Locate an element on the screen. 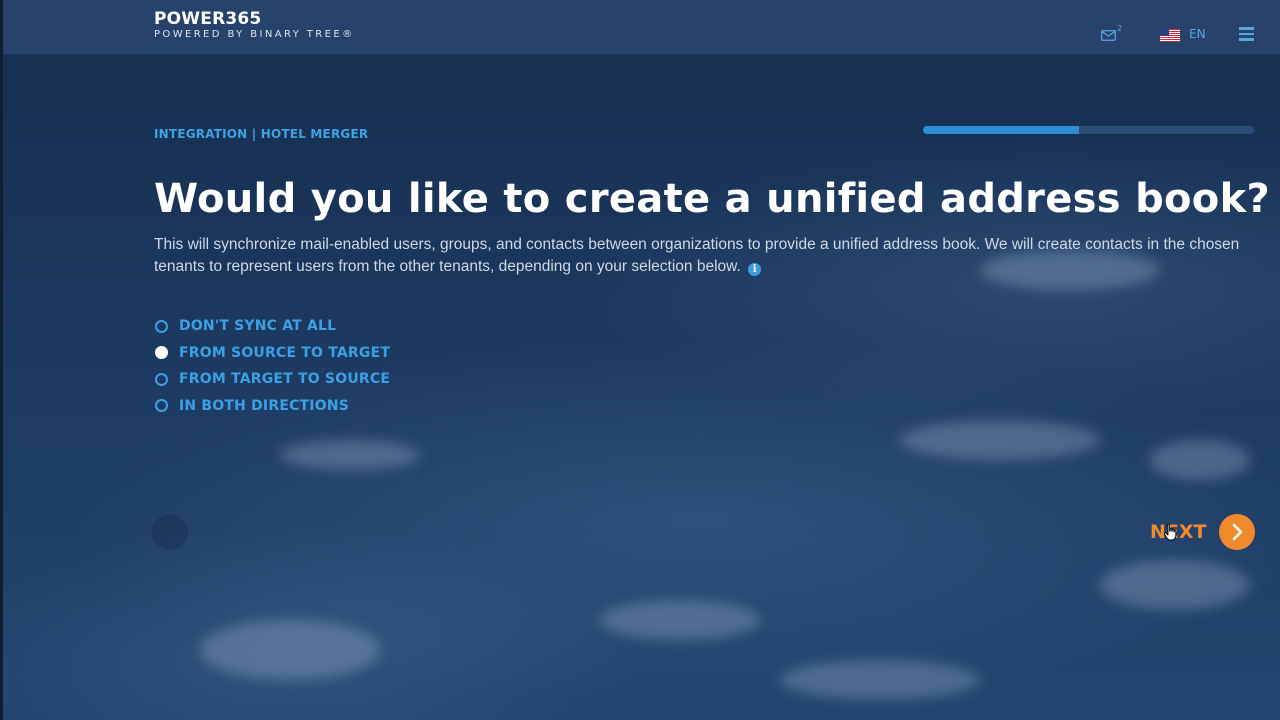 The image size is (1280, 720). option-label: FROM TARGET TO SOURCE is located at coordinates (285, 379).